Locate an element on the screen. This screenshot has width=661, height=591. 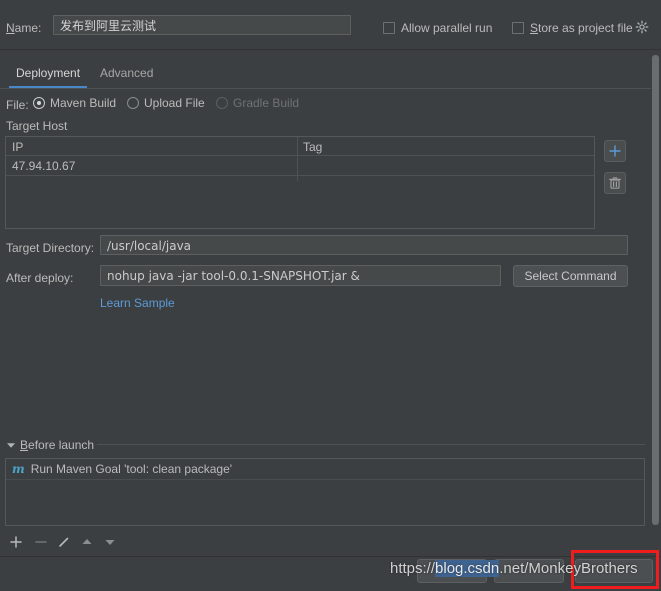
watermark: https://blog.csdn.net/MonkeyBrothers is located at coordinates (514, 568).